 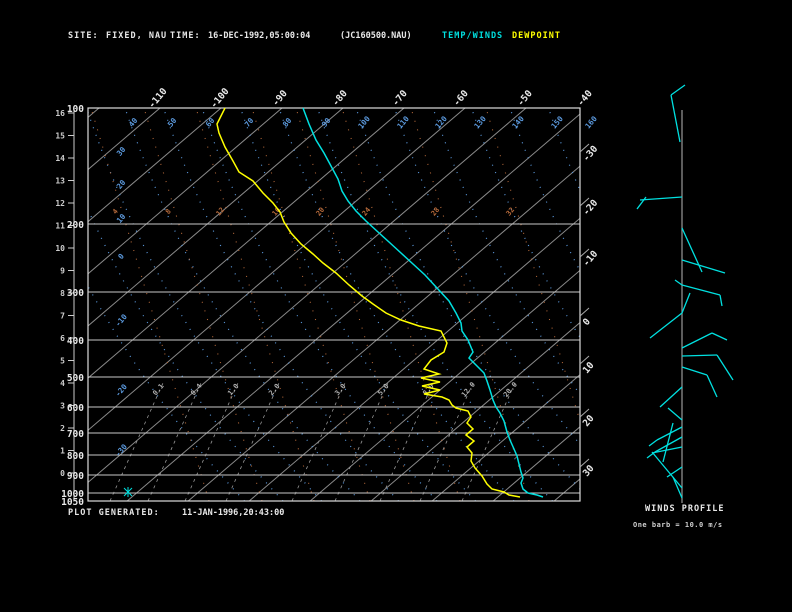 I want to click on theta-left-label: -10, so click(x=121, y=320).